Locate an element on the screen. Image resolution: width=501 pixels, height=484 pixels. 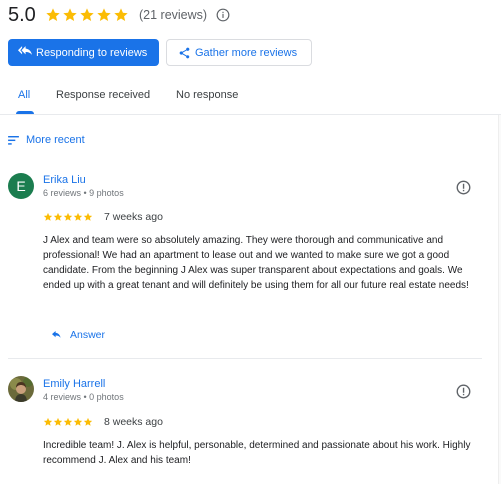
responding-to-reviews-button: Responding to reviews is located at coordinates (83, 52).